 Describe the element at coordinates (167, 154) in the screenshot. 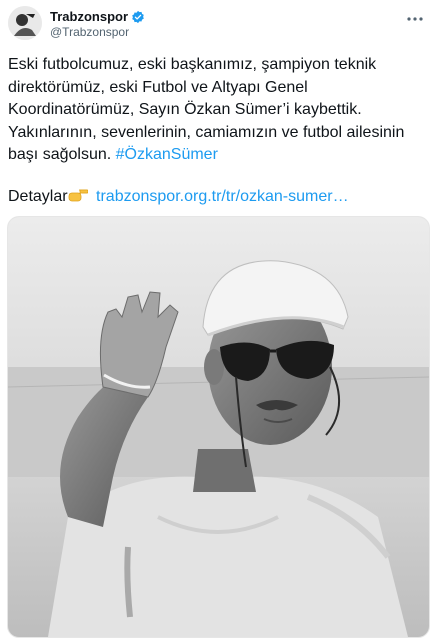

I see `hashtag-link: #ÖzkanSümer` at that location.